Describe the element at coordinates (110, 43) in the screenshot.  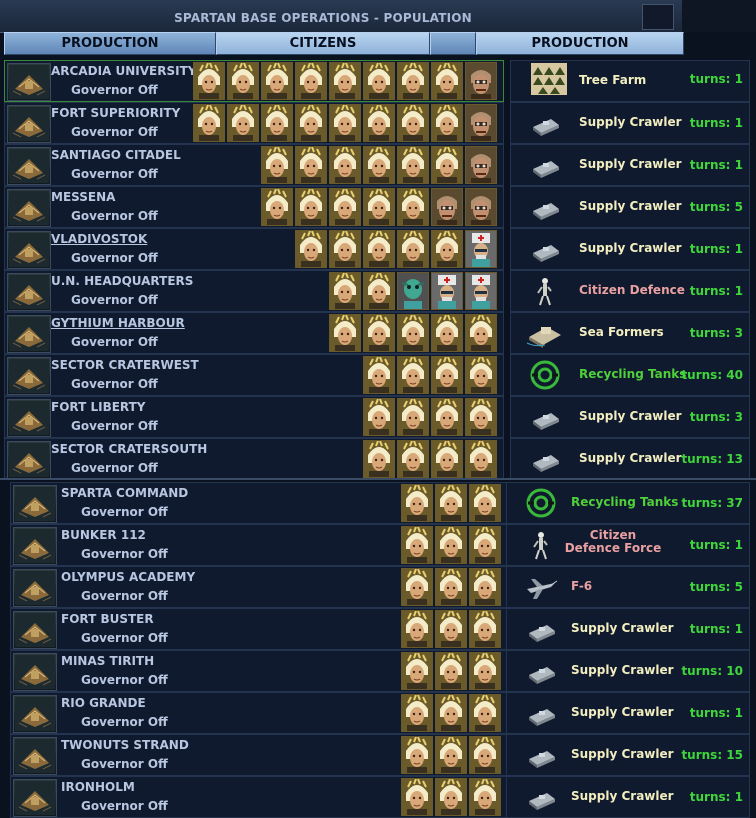
I see `tab-production-left: PRODUCTION` at that location.